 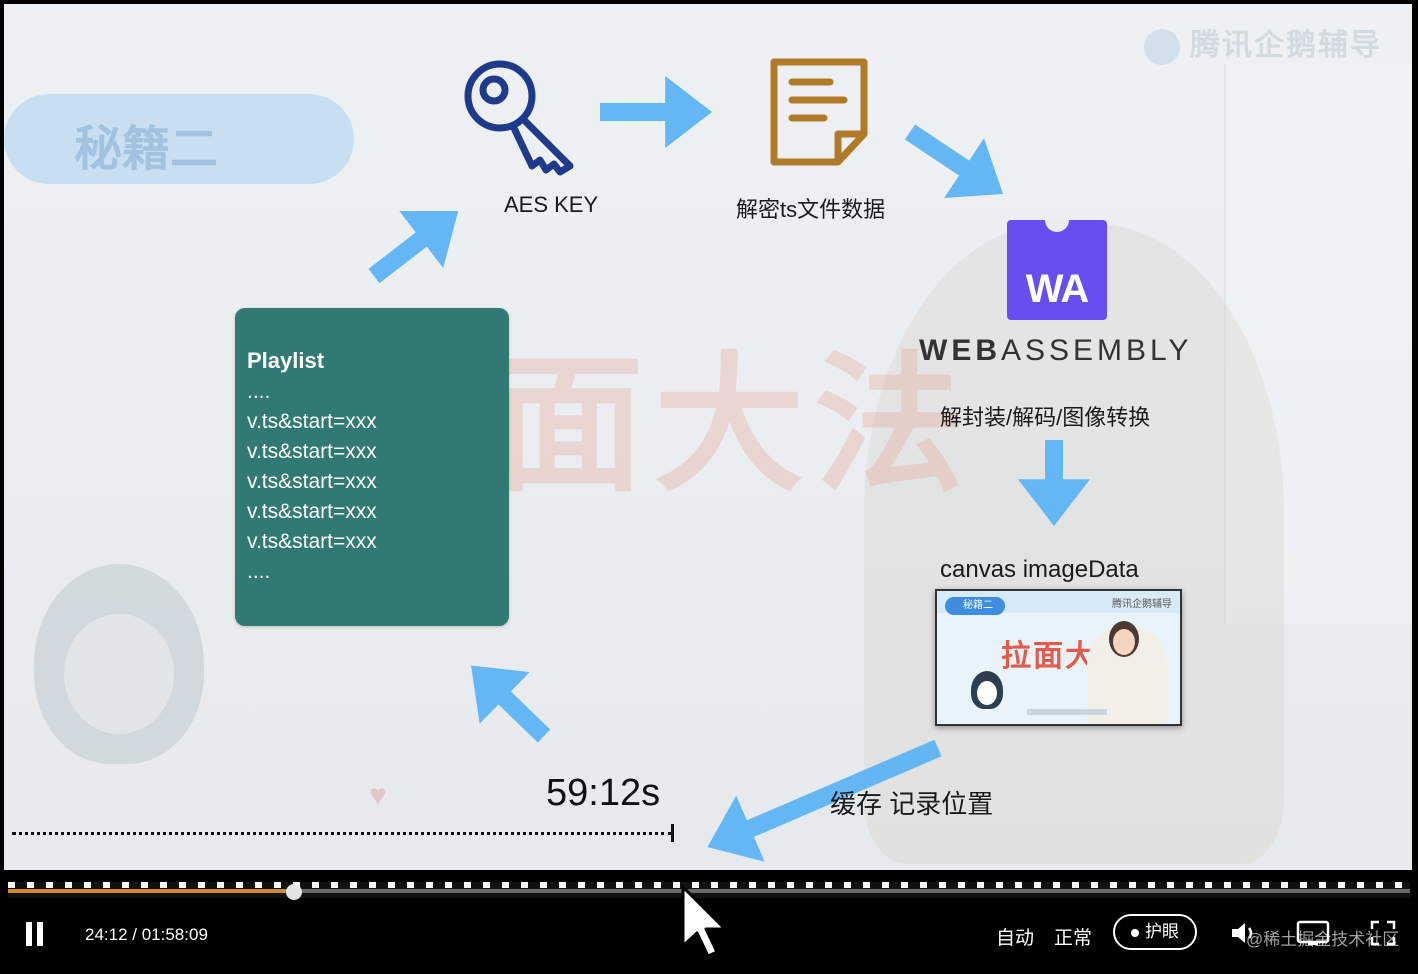 What do you see at coordinates (29, 934) in the screenshot?
I see `pause-icon` at bounding box center [29, 934].